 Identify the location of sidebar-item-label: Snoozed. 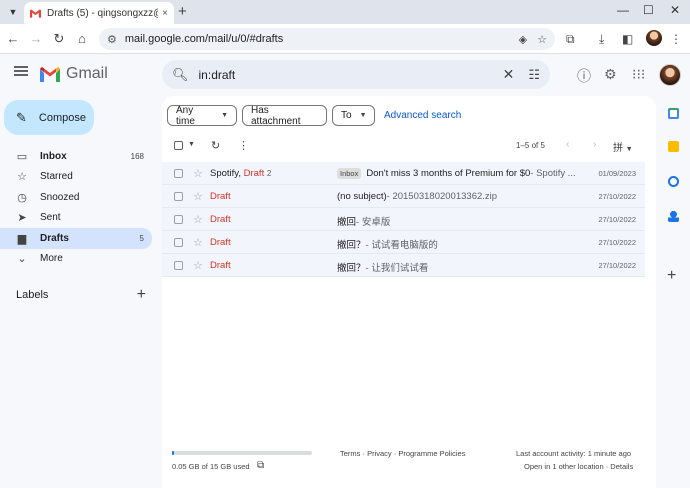
(60, 197).